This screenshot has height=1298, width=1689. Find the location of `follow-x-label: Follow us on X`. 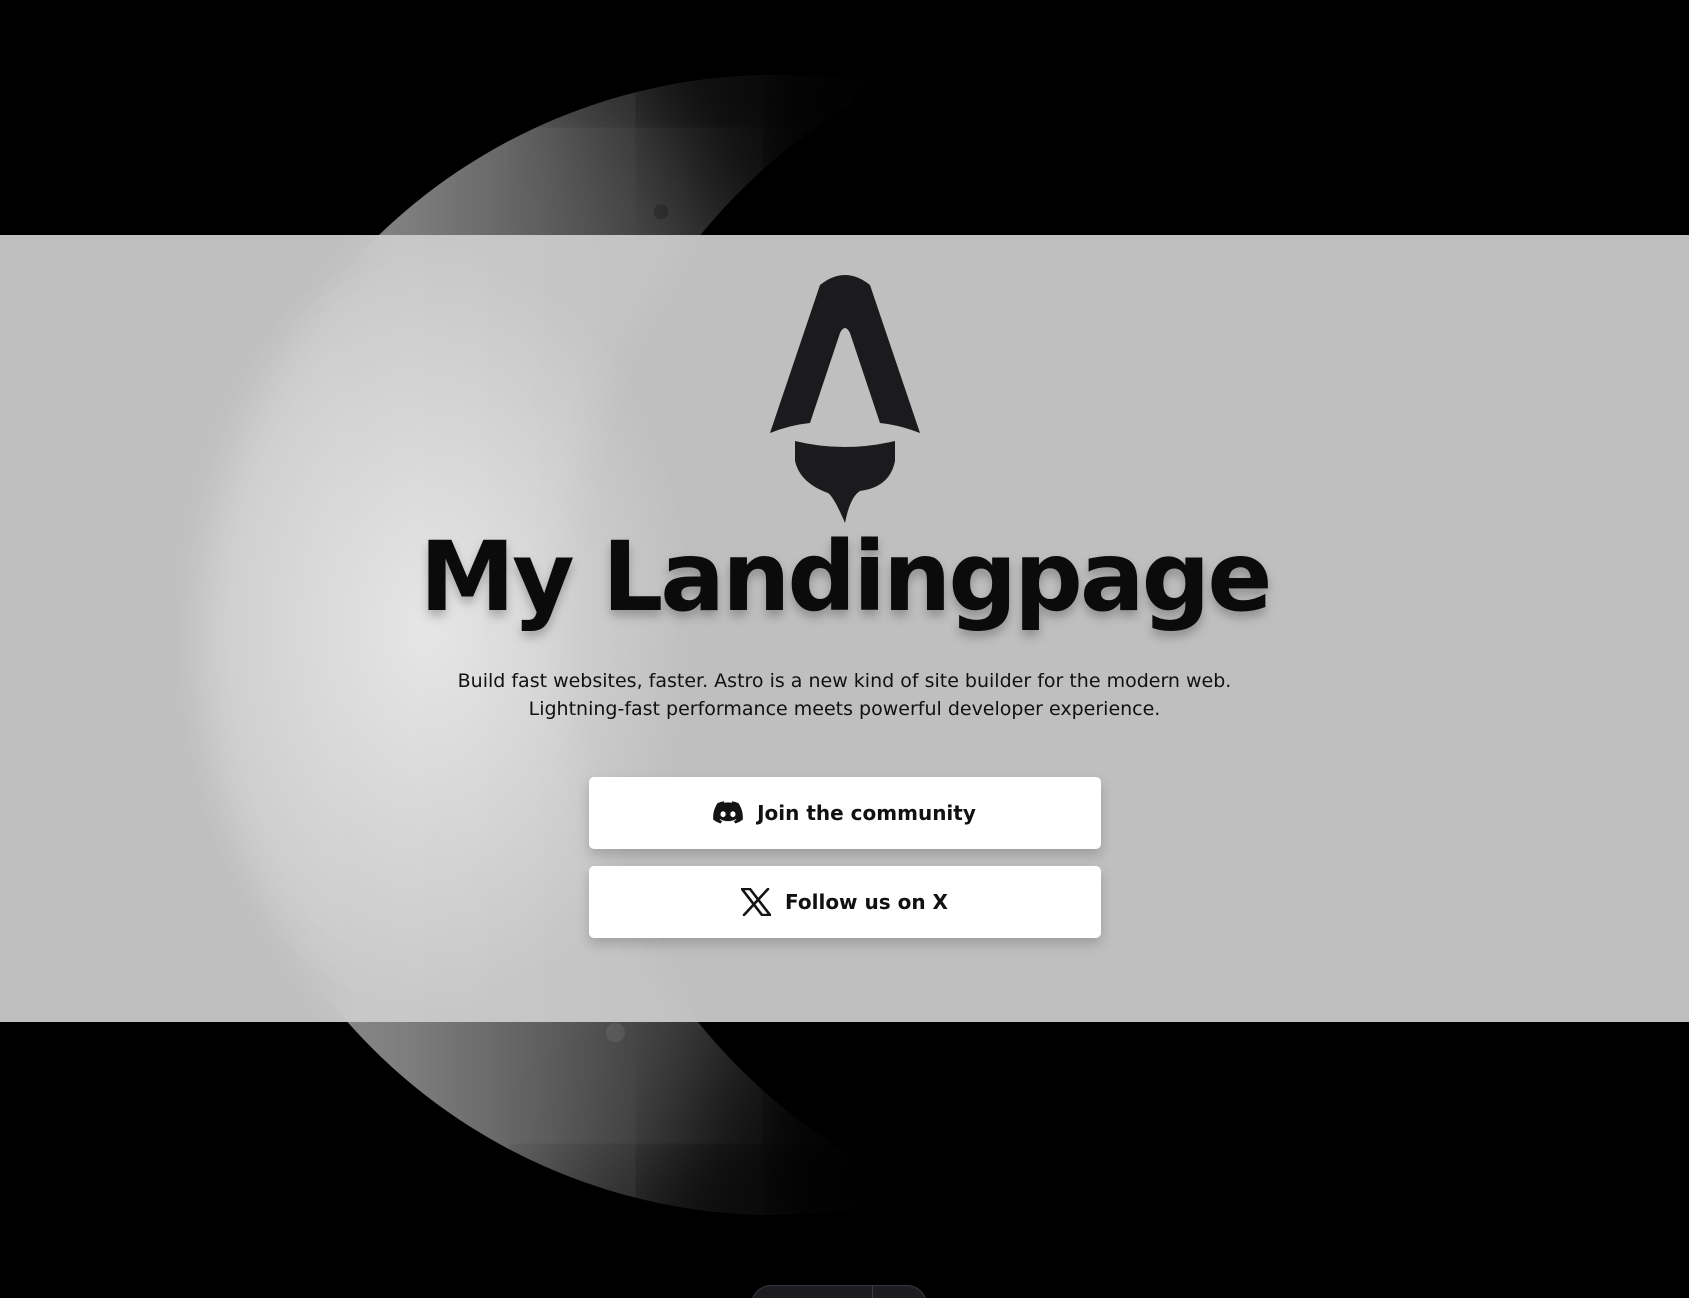

follow-x-label: Follow us on X is located at coordinates (866, 902).